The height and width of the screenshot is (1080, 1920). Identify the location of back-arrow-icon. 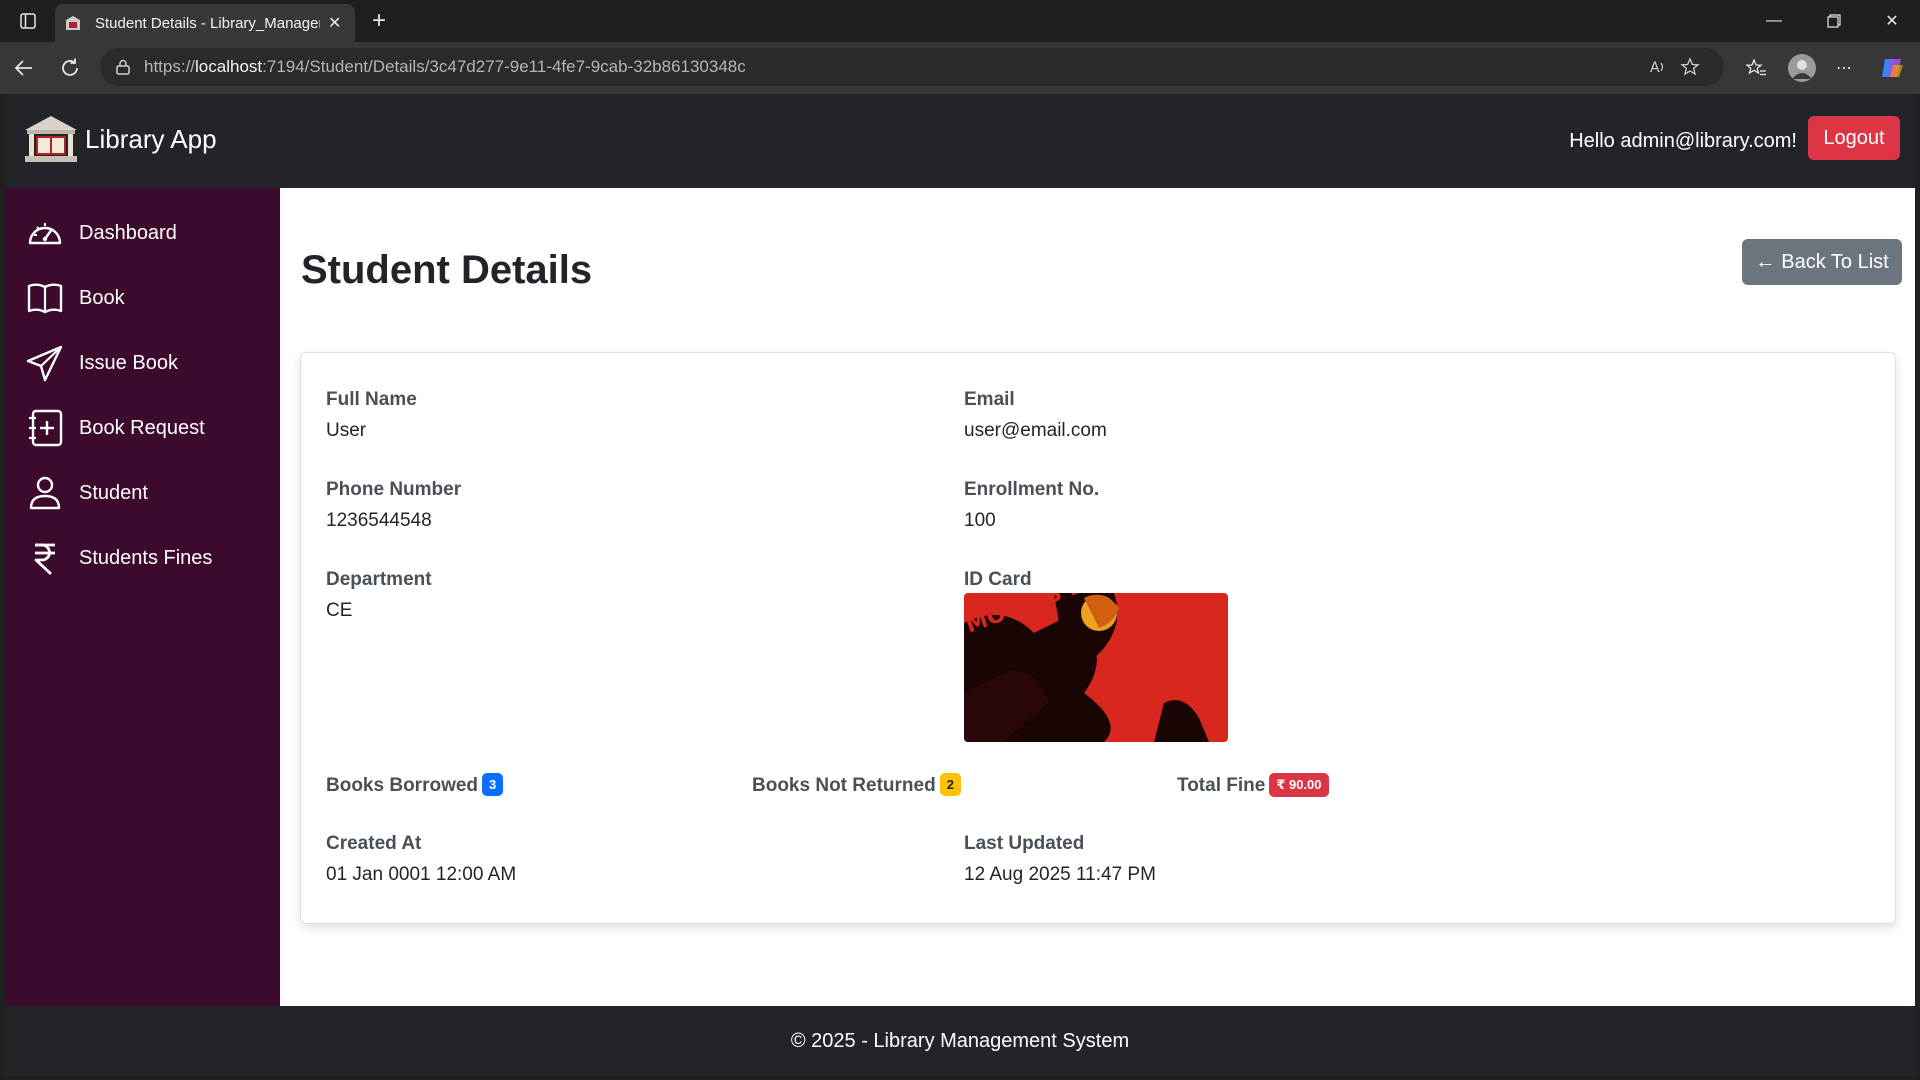
(24, 68).